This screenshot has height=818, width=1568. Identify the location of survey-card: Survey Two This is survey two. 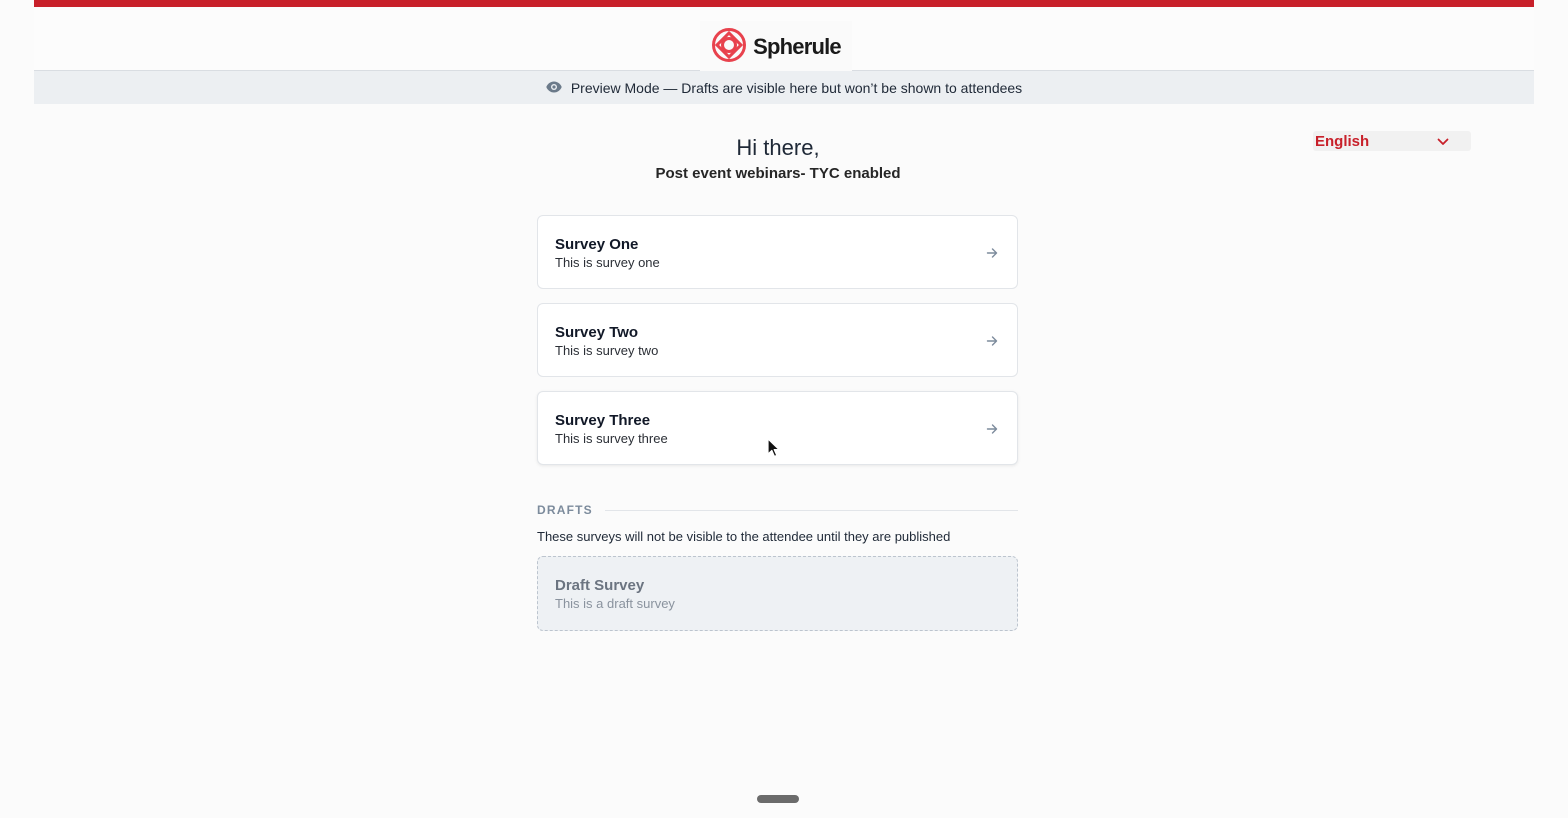
(777, 340).